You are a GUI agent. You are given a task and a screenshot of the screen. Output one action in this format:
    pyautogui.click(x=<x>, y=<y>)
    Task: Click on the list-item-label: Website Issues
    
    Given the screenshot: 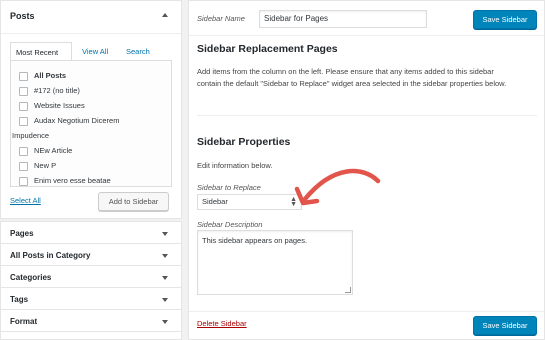 What is the action you would take?
    pyautogui.click(x=59, y=105)
    